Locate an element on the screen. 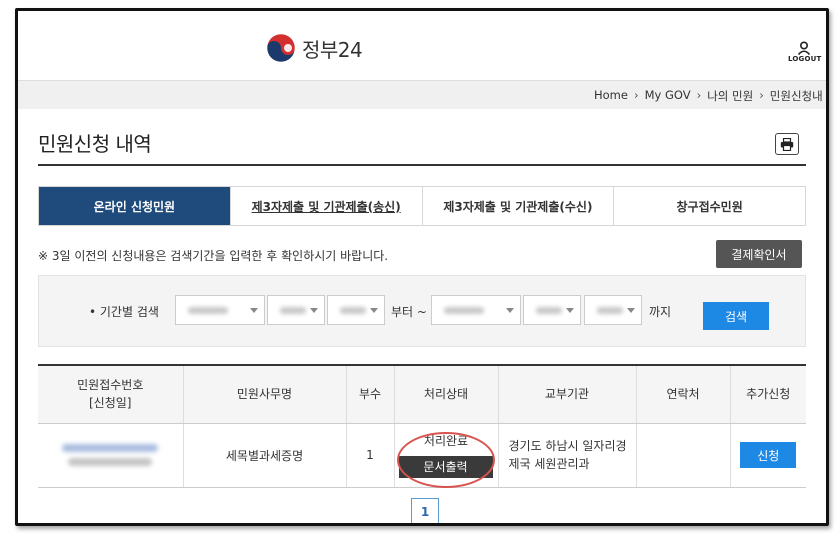 The height and width of the screenshot is (540, 840). breadcrumb: Home › My GOV › 나의 민원 › 민원신청내 is located at coordinates (708, 96).